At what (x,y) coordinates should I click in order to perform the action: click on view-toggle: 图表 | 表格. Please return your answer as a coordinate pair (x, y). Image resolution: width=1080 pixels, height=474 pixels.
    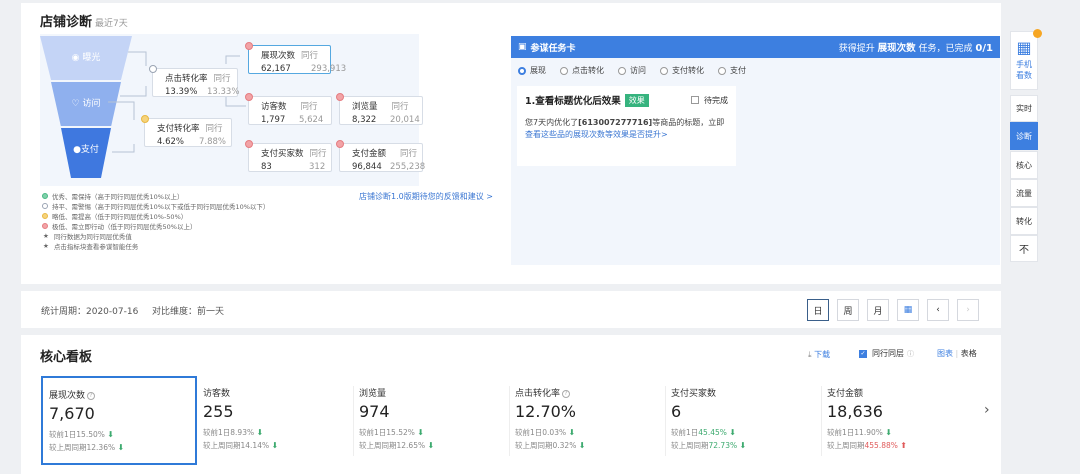
    Looking at the image, I should click on (957, 353).